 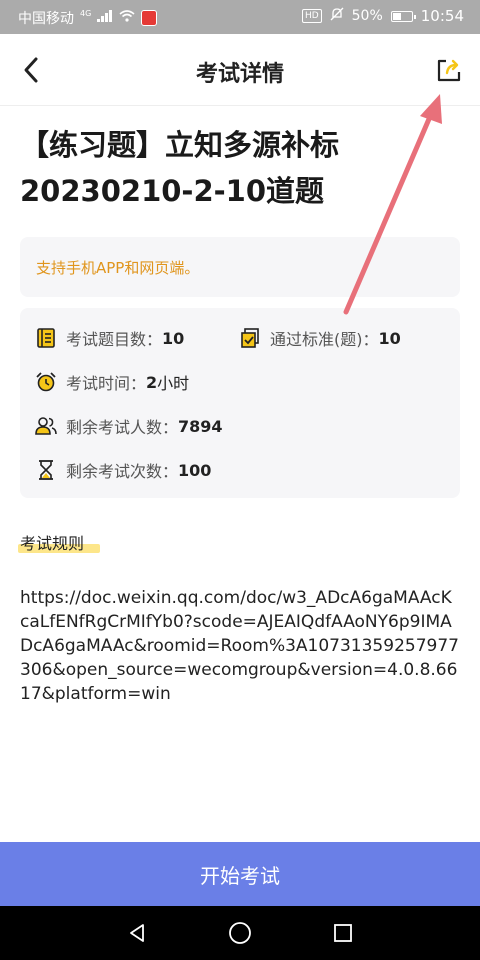 I want to click on people-icon, so click(x=46, y=426).